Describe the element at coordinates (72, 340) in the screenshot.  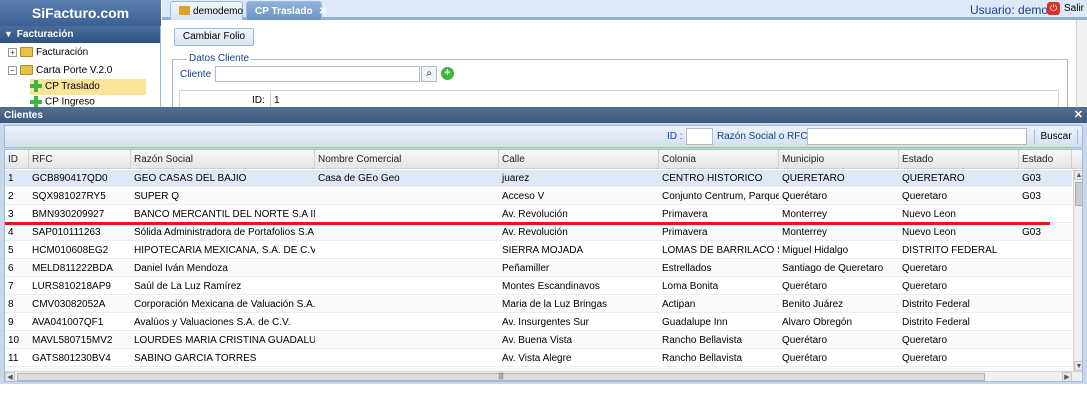
I see `table-cell: MAVL580715MV2` at that location.